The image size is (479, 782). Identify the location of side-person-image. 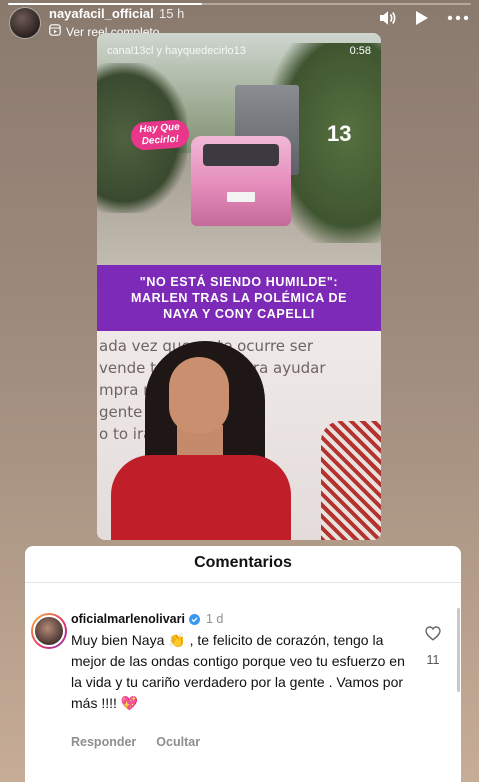
(351, 480).